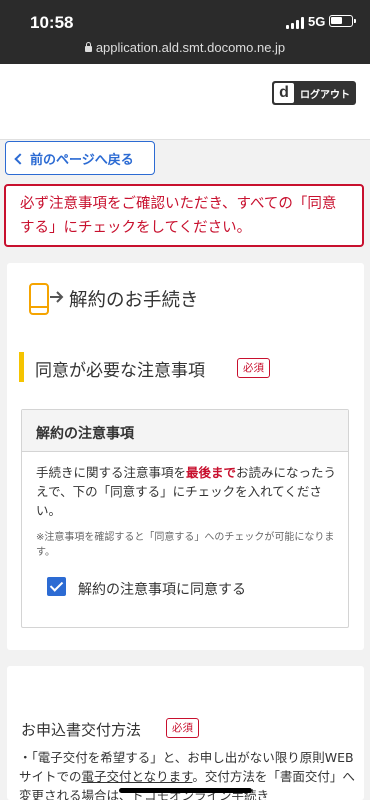  I want to click on agree-checkbox, so click(56, 586).